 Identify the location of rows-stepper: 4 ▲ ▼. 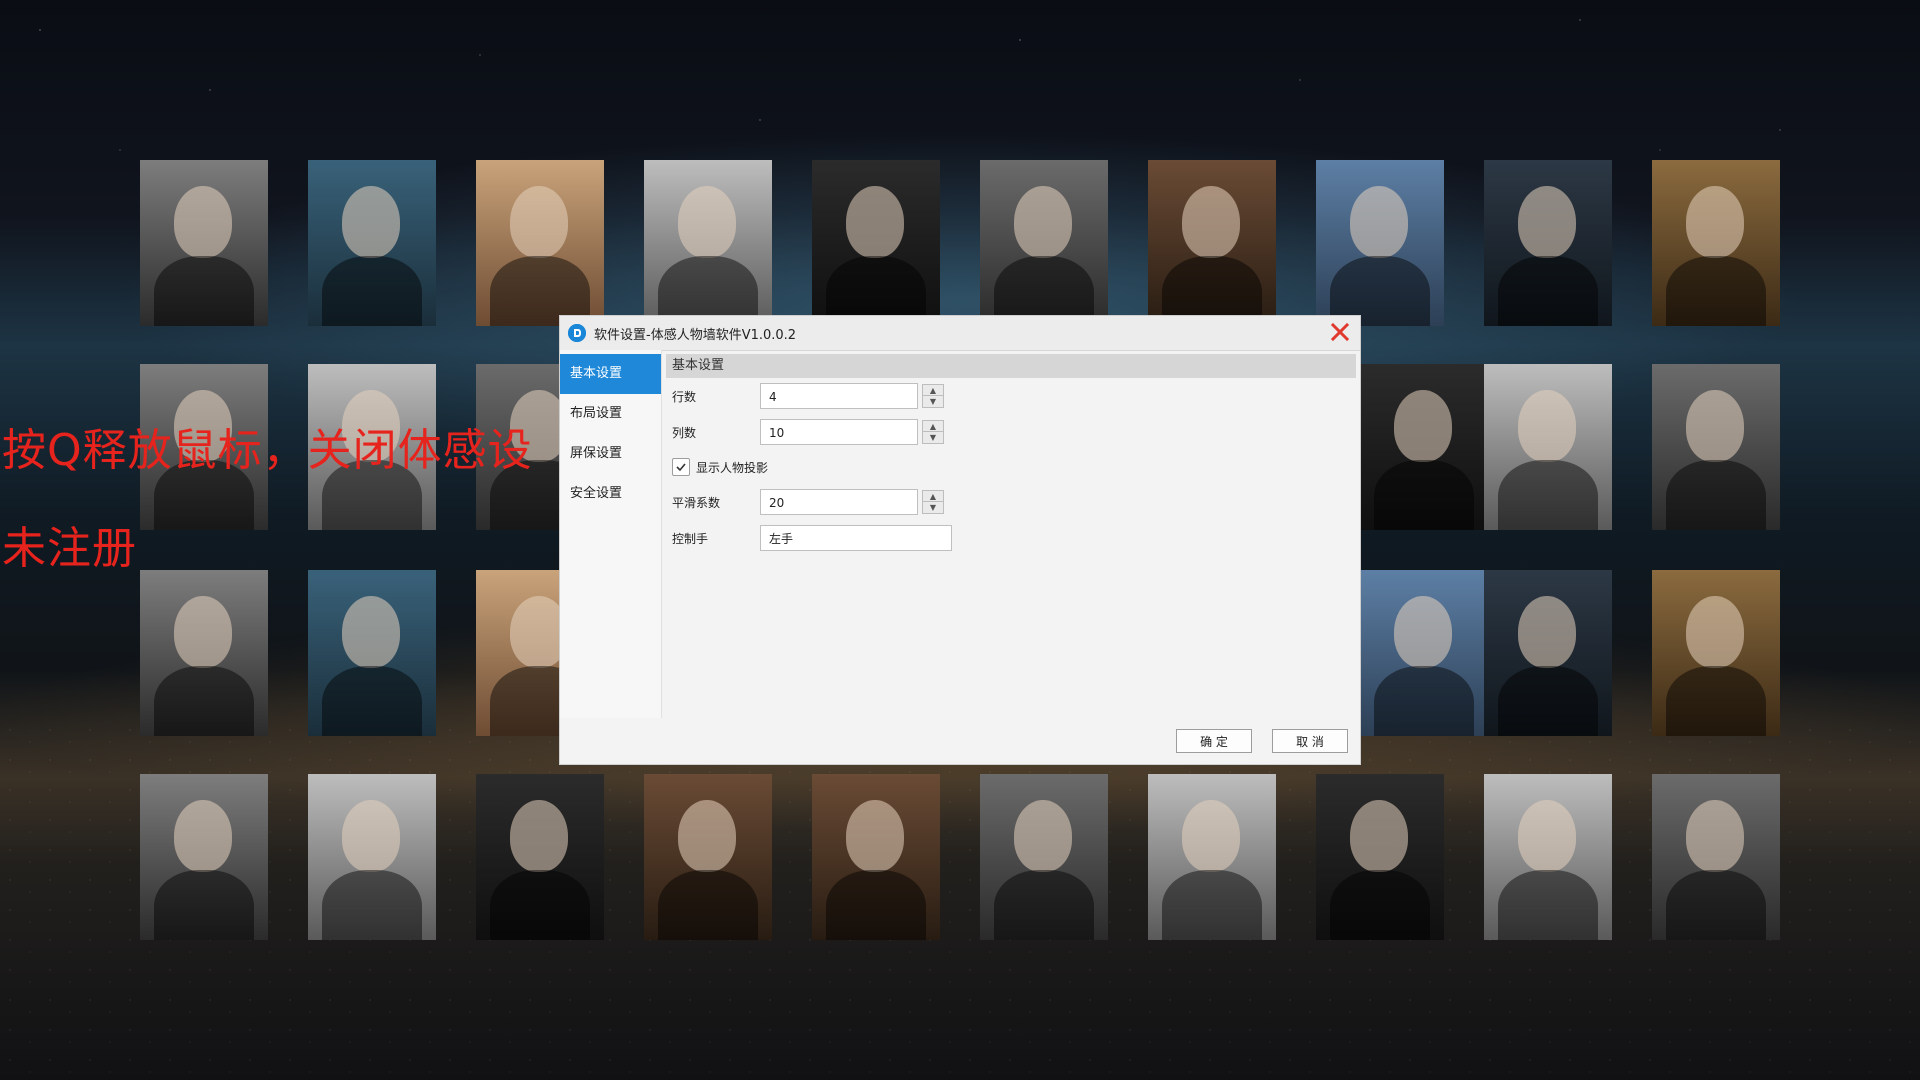
(852, 396).